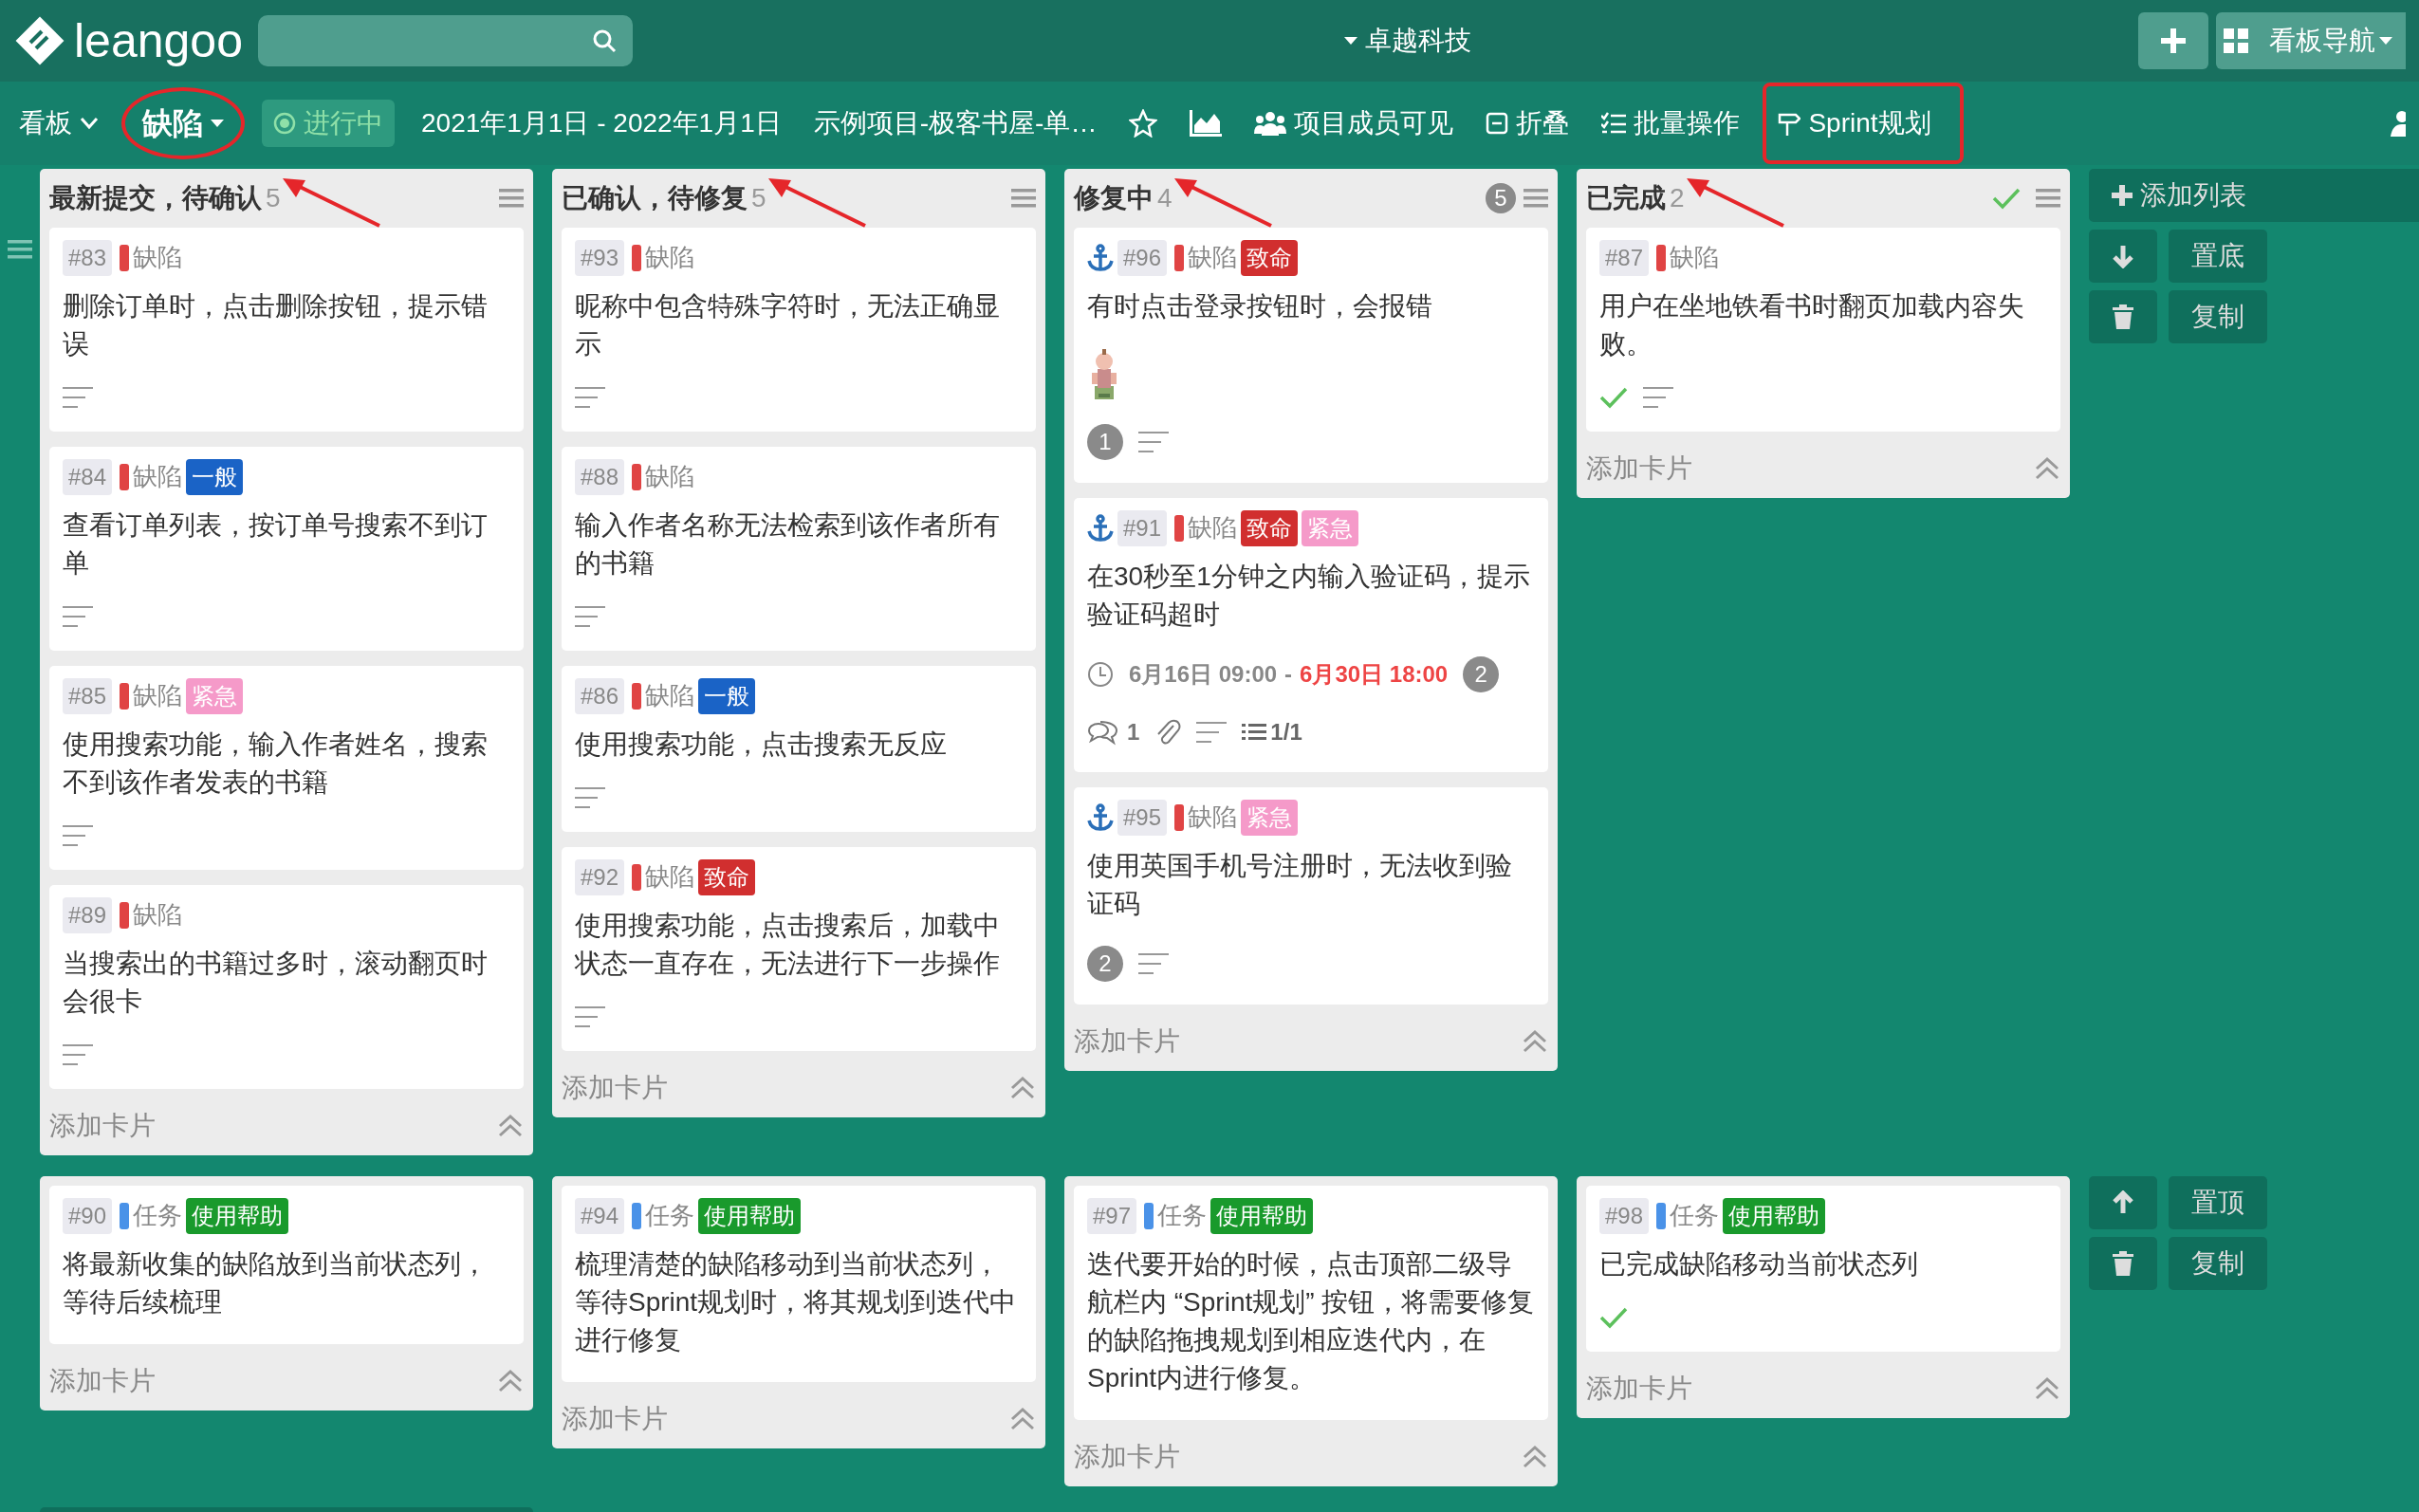 The width and height of the screenshot is (2419, 1512). I want to click on board-dropdown: 看板, so click(58, 123).